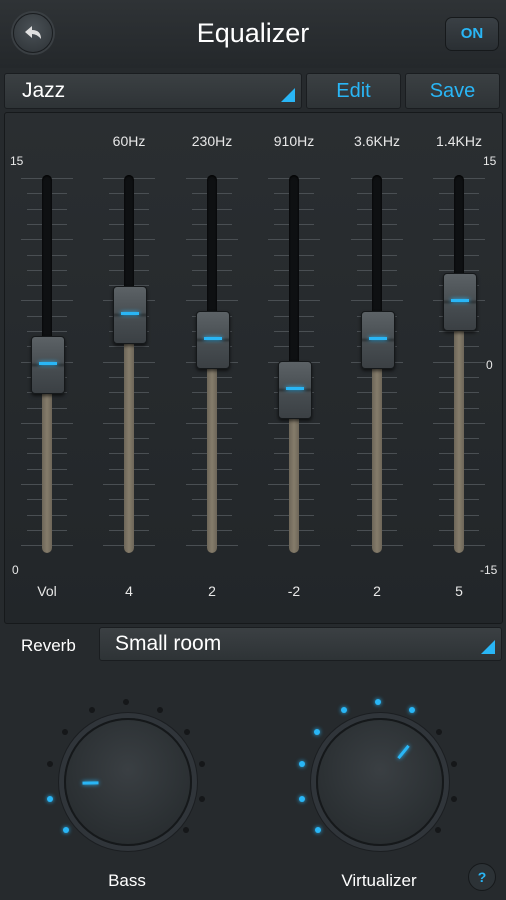  I want to click on virtualizer-dial, so click(380, 782).